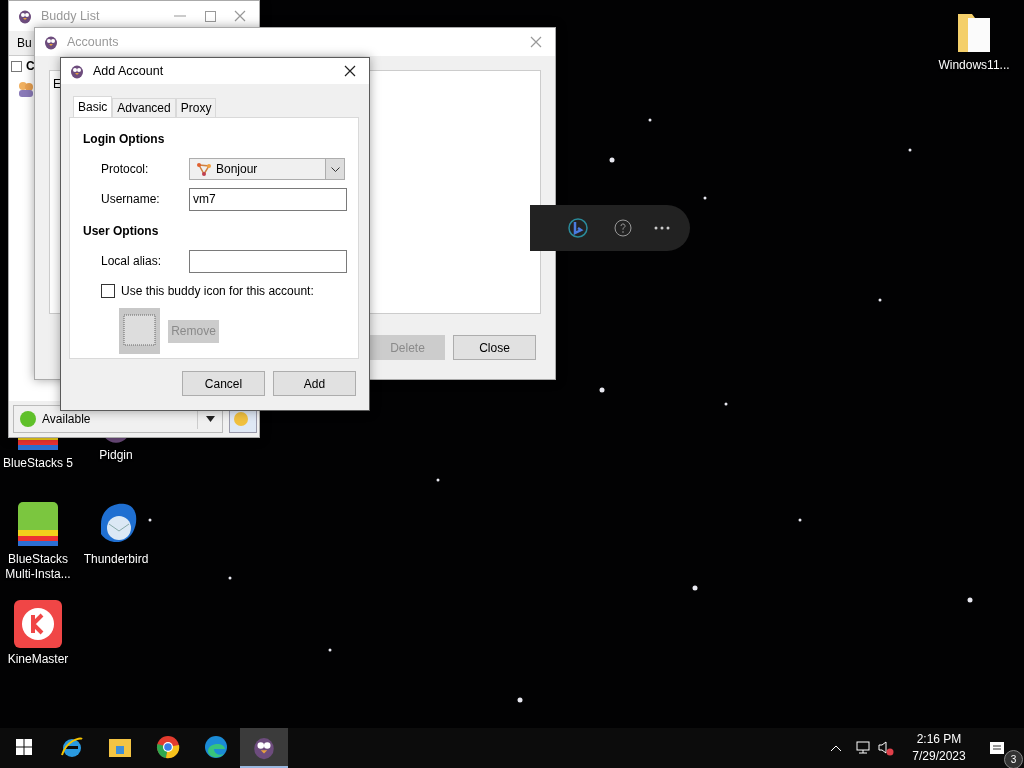 Image resolution: width=1024 pixels, height=768 pixels. What do you see at coordinates (1013, 759) in the screenshot?
I see `notification-count-badge: 3` at bounding box center [1013, 759].